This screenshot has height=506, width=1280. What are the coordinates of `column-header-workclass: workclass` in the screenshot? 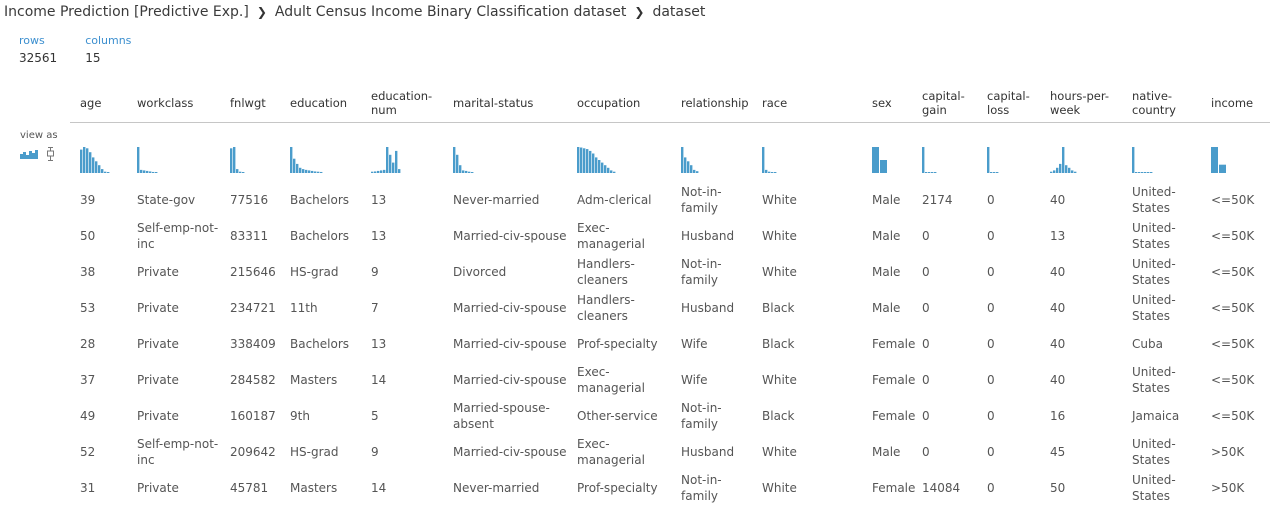 It's located at (173, 103).